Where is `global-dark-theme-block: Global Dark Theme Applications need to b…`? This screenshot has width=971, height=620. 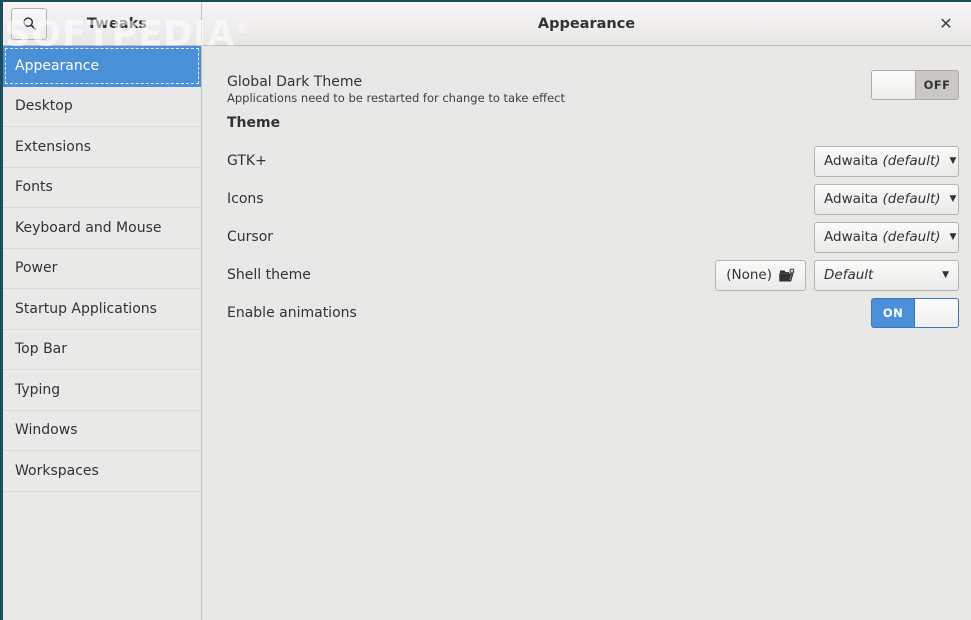 global-dark-theme-block: Global Dark Theme Applications need to b… is located at coordinates (593, 75).